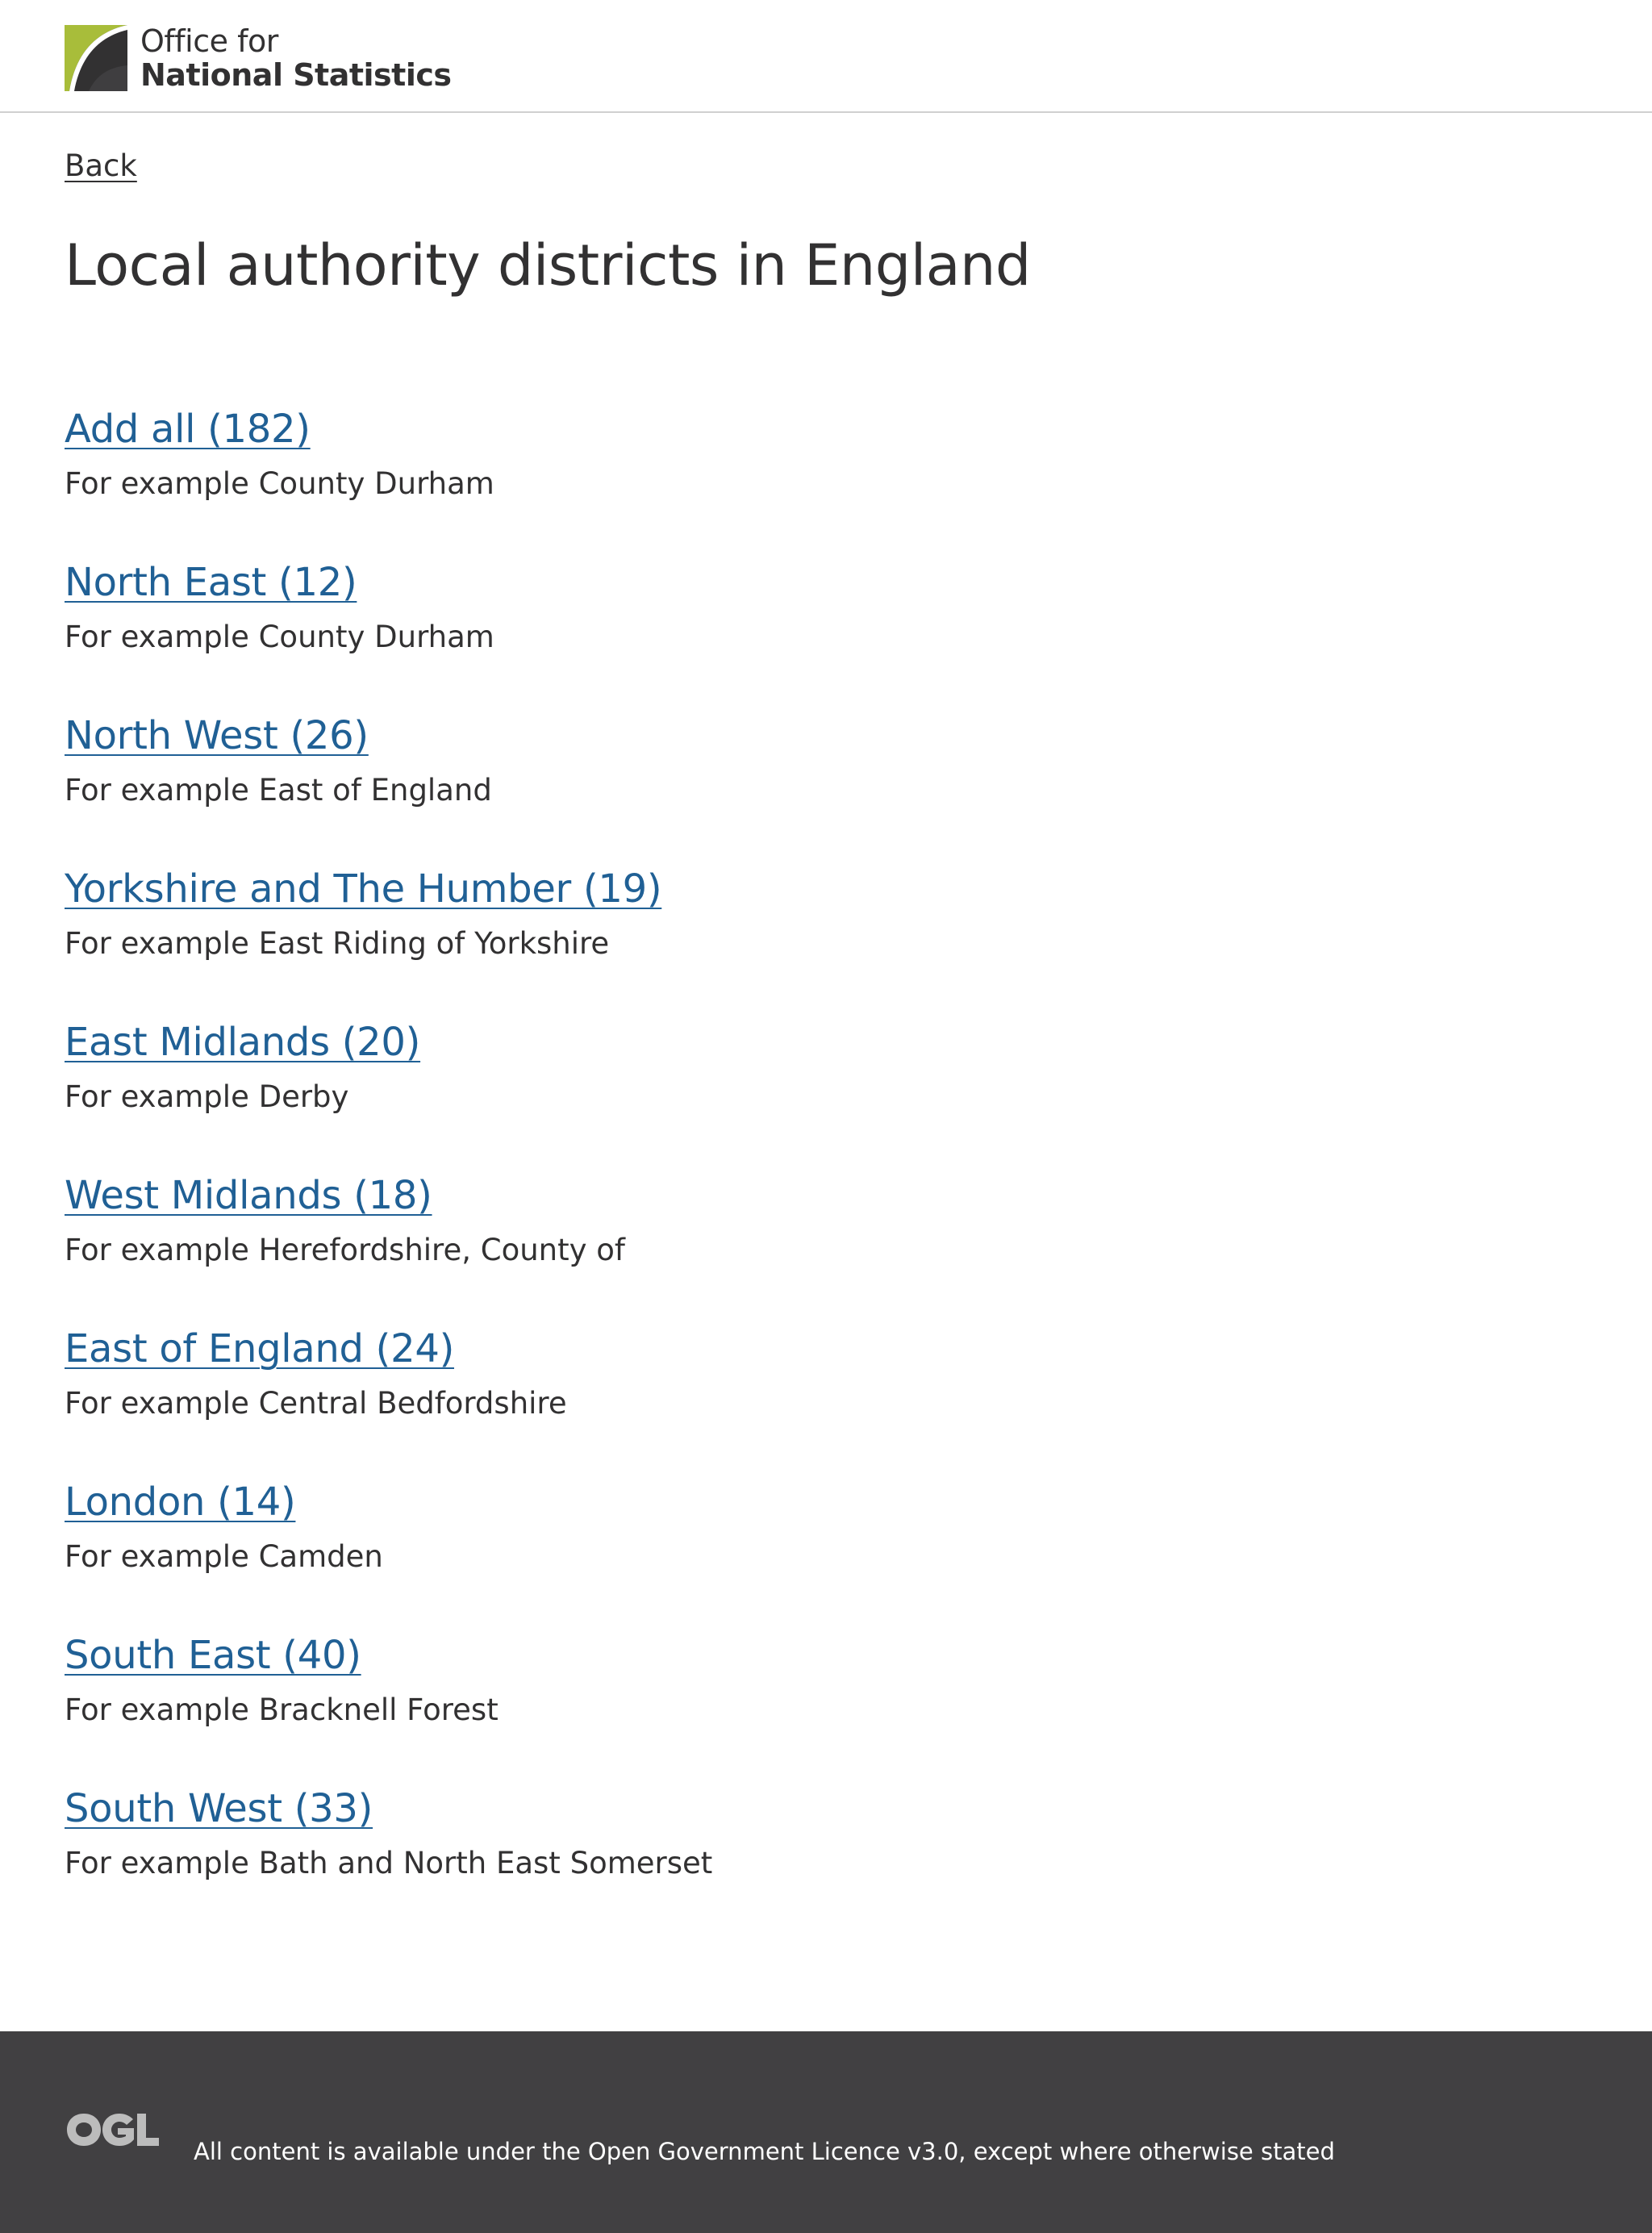 The height and width of the screenshot is (2233, 1652). Describe the element at coordinates (242, 1042) in the screenshot. I see `region-link-east-midlands: East Midlands (20)` at that location.